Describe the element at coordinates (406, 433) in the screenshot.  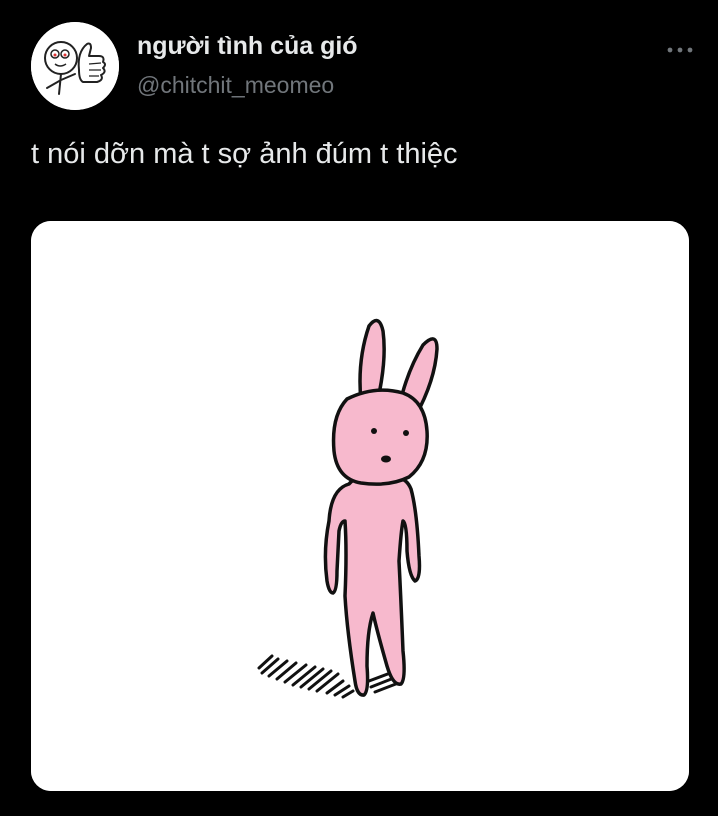
I see `bunny-right-eye` at that location.